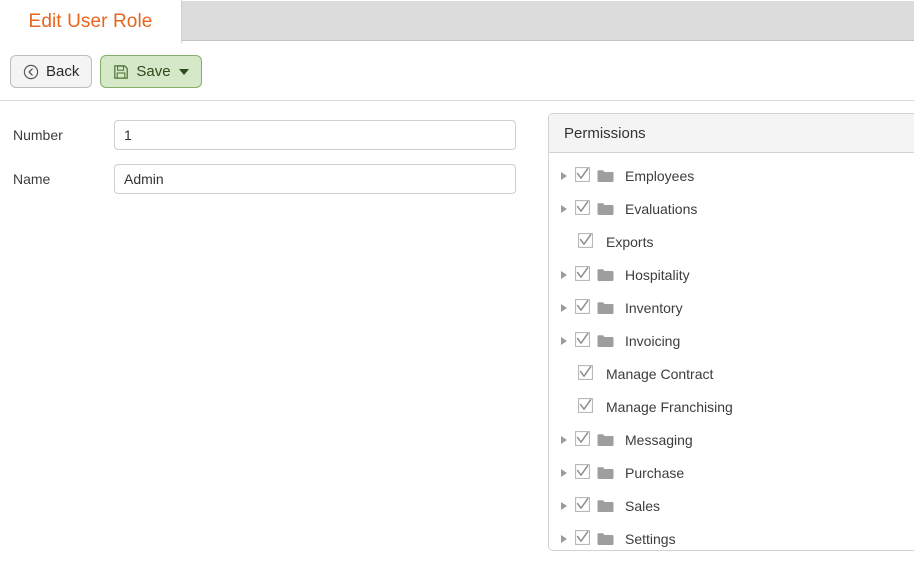  I want to click on name-label: Name, so click(32, 179).